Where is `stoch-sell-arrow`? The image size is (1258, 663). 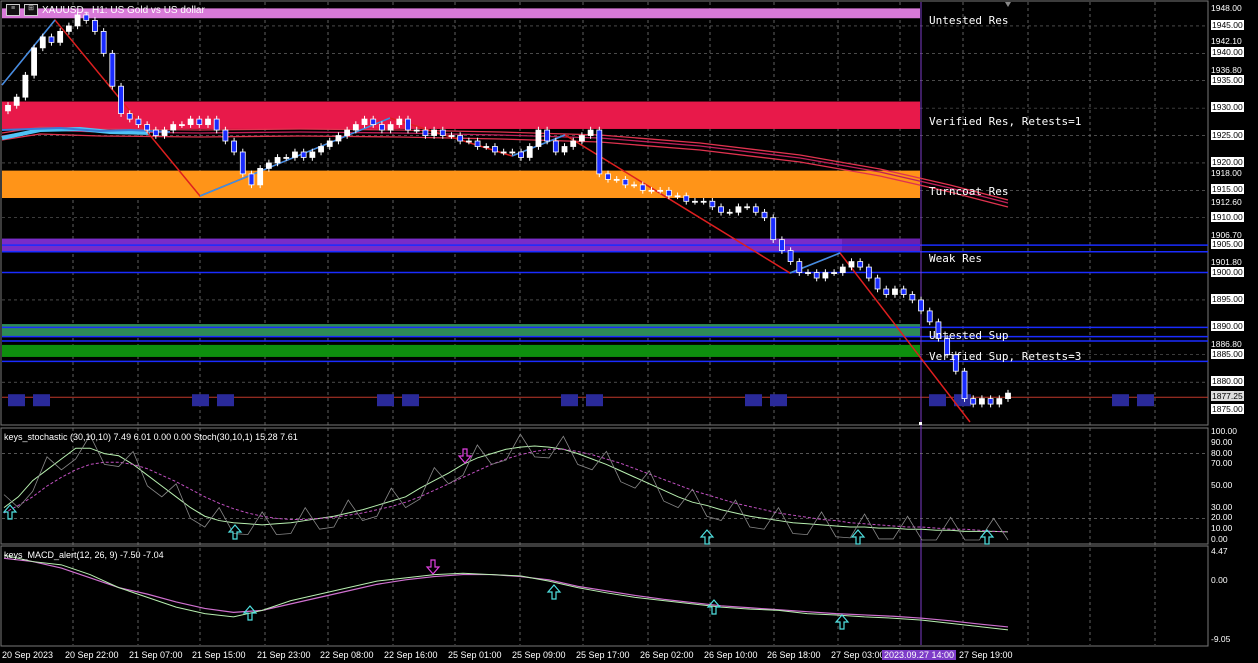 stoch-sell-arrow is located at coordinates (465, 456).